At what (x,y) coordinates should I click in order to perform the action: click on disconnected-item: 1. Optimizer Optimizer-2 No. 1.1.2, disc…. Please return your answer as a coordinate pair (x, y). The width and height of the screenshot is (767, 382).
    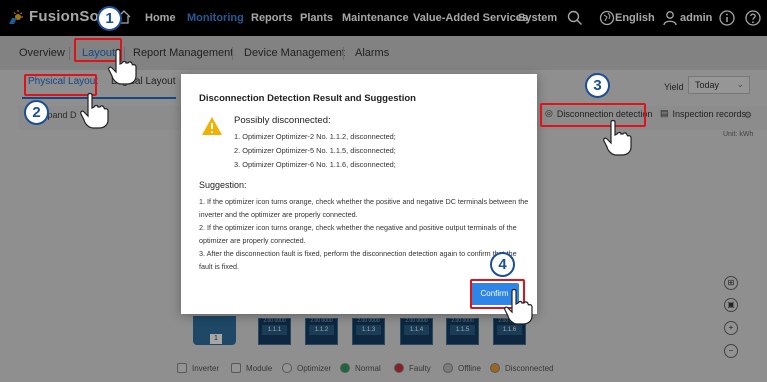
    Looking at the image, I should click on (315, 136).